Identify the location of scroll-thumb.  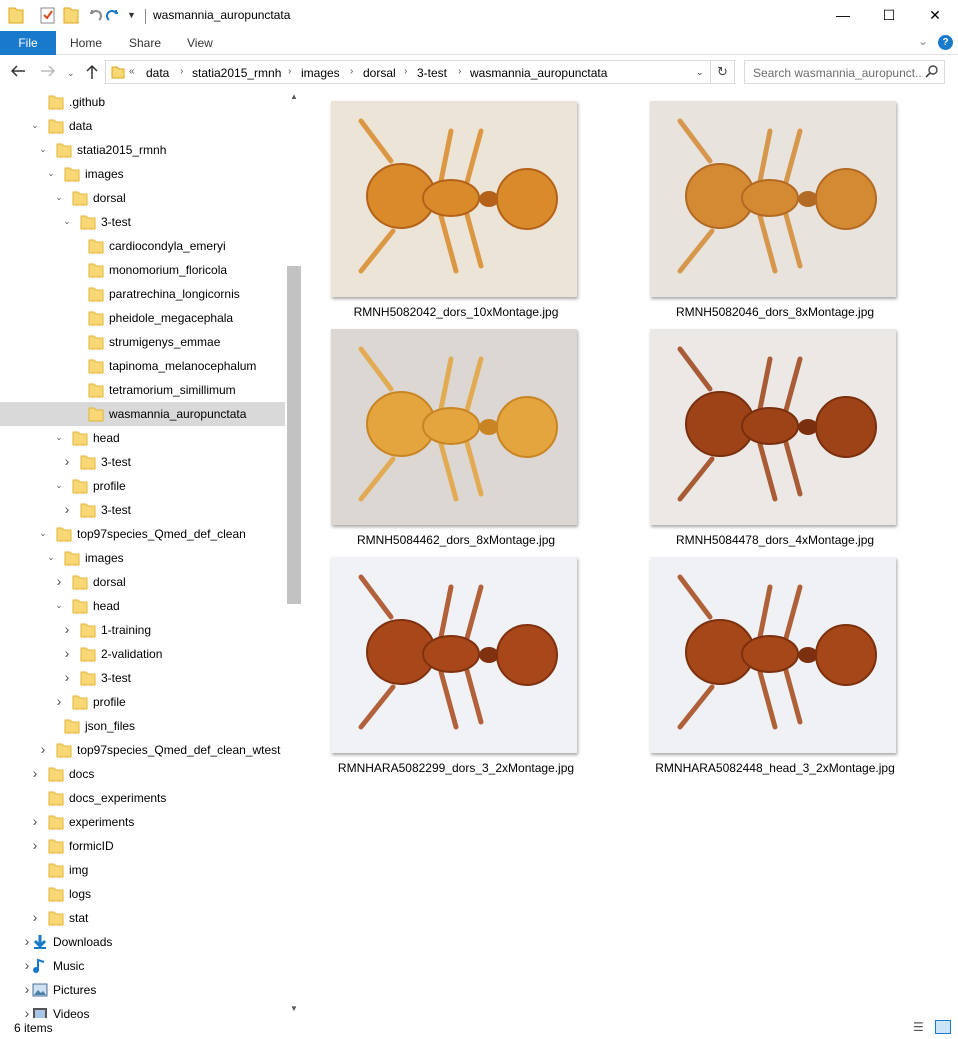
(294, 435).